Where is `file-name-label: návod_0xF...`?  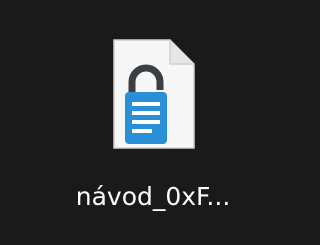 file-name-label: návod_0xF... is located at coordinates (153, 197).